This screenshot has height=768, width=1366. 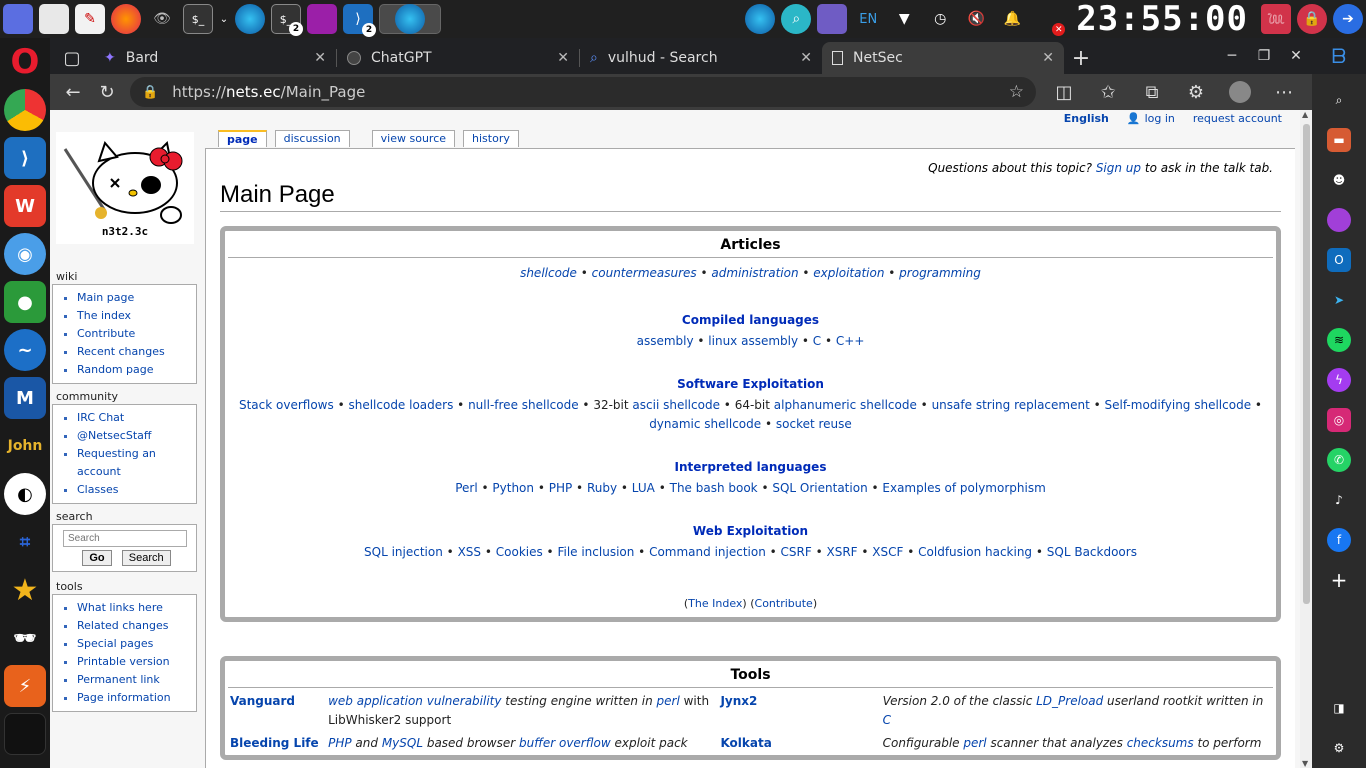 I want to click on sidebar-item-classes: Classes, so click(x=97, y=489).